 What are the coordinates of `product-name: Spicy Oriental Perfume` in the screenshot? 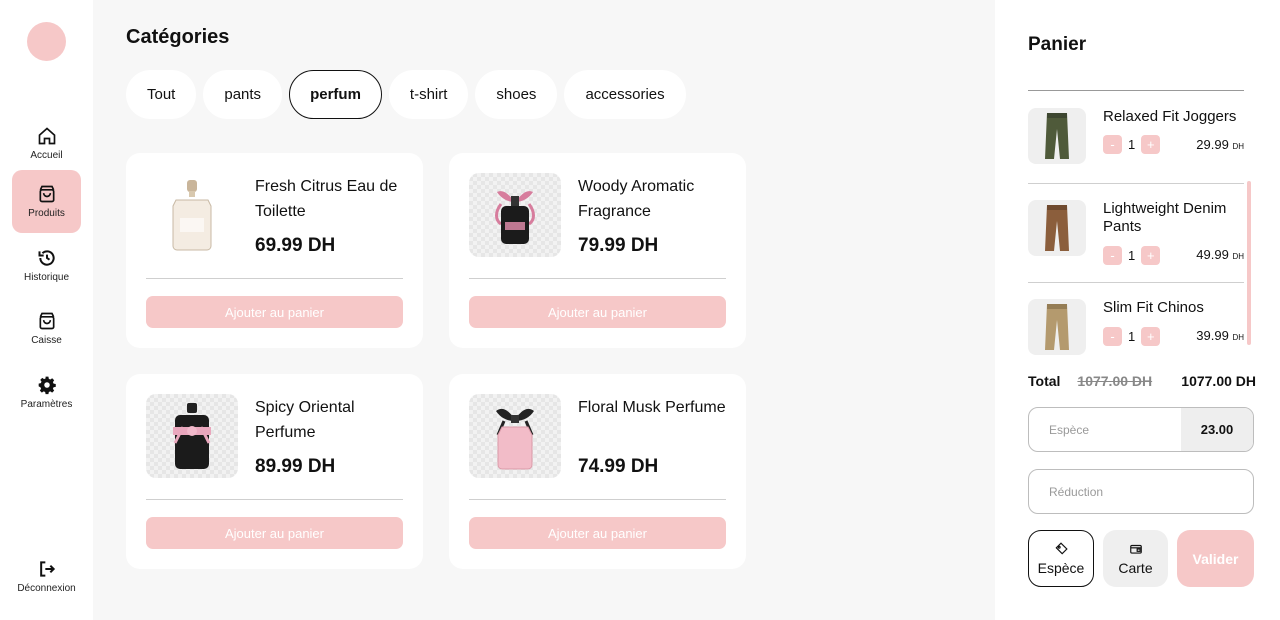 It's located at (305, 420).